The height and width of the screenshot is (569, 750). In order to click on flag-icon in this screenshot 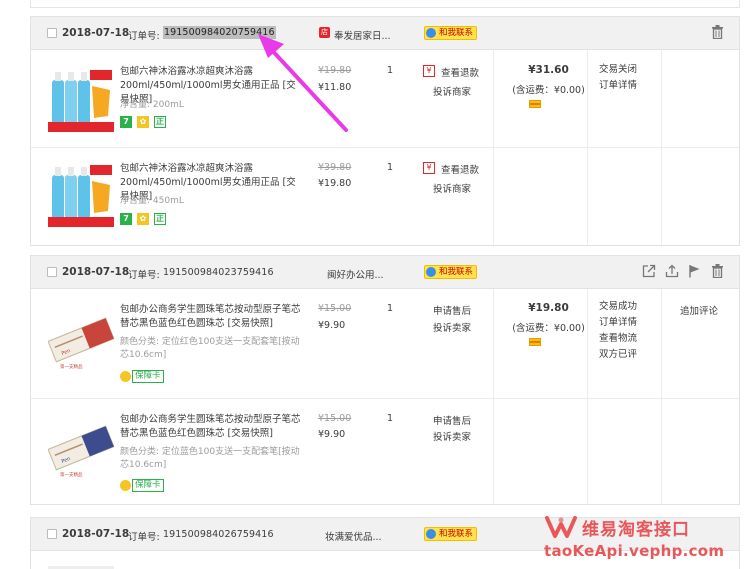, I will do `click(694, 271)`.